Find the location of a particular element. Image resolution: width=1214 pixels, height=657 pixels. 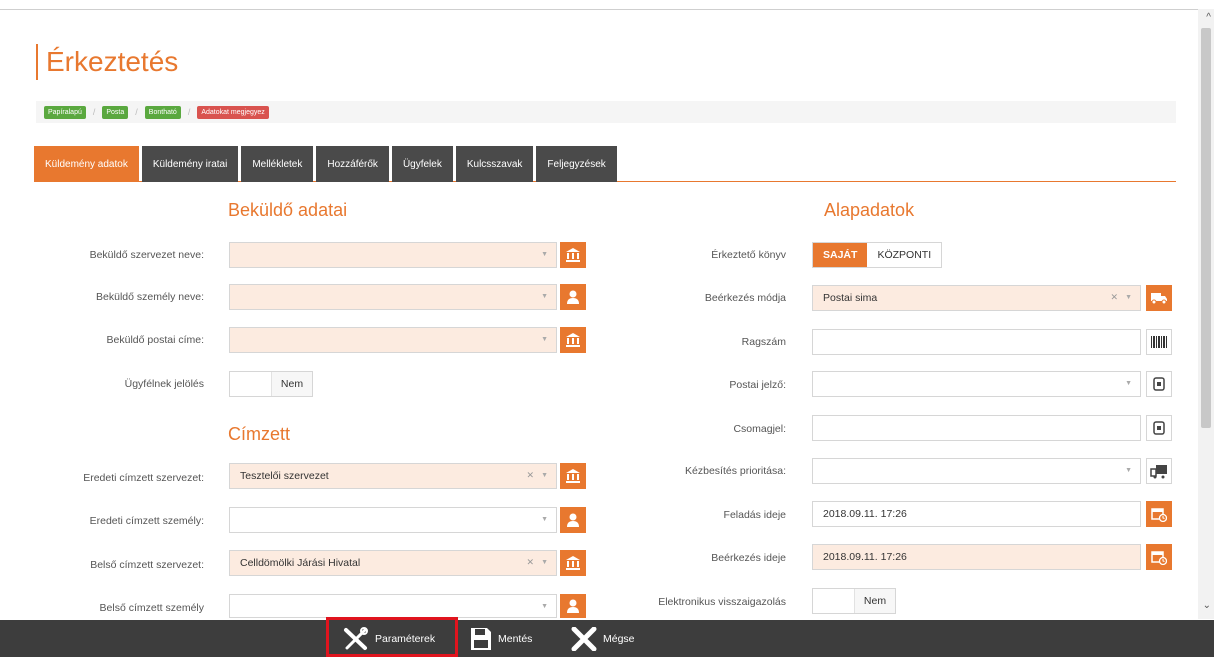

inner-org-select: Celldömölki Járási Hivatal ✕ ▼ is located at coordinates (393, 563).